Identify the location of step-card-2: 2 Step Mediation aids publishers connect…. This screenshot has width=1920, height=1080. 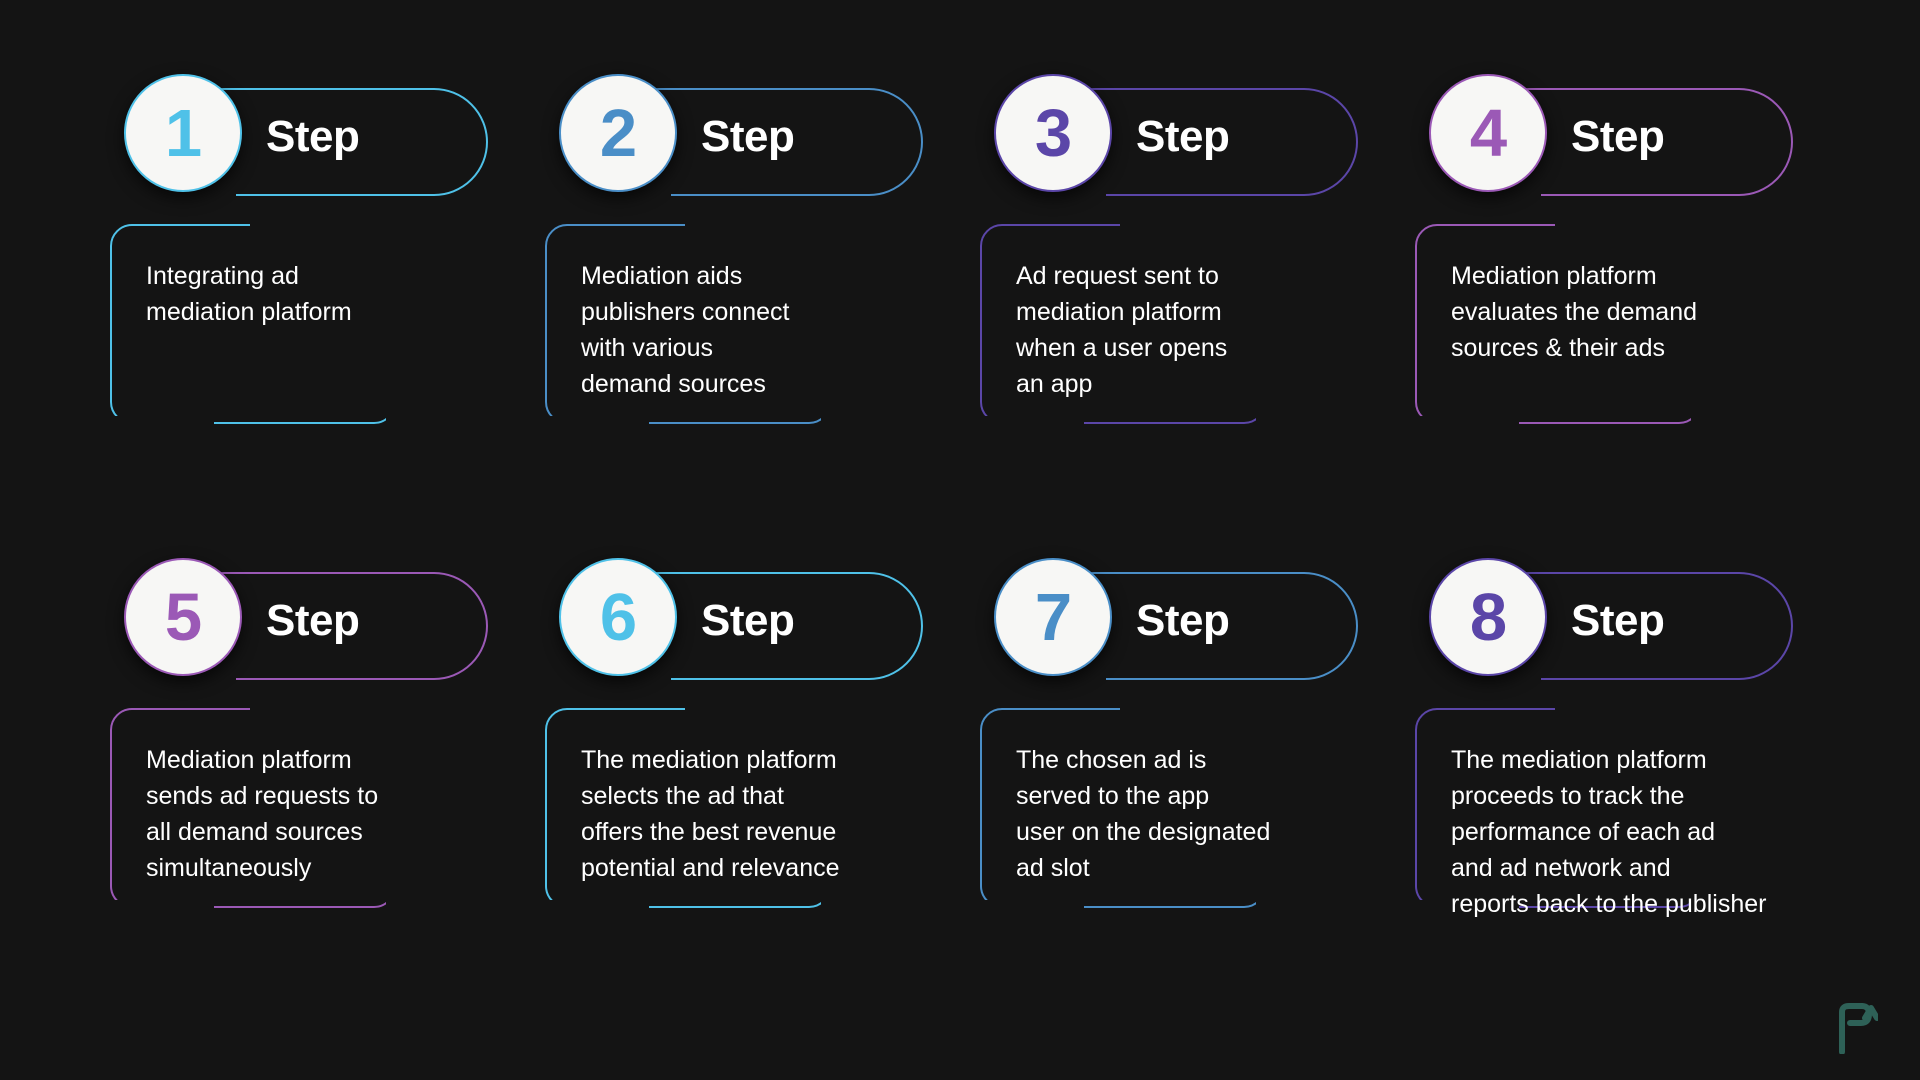
(759, 293).